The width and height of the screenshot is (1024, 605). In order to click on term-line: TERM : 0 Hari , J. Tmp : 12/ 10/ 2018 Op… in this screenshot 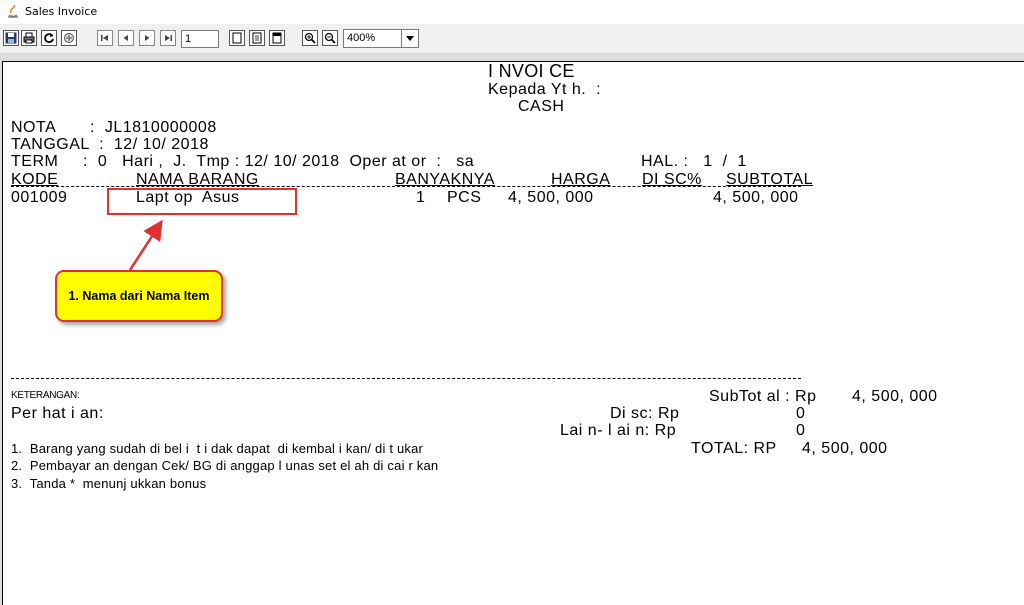, I will do `click(243, 161)`.